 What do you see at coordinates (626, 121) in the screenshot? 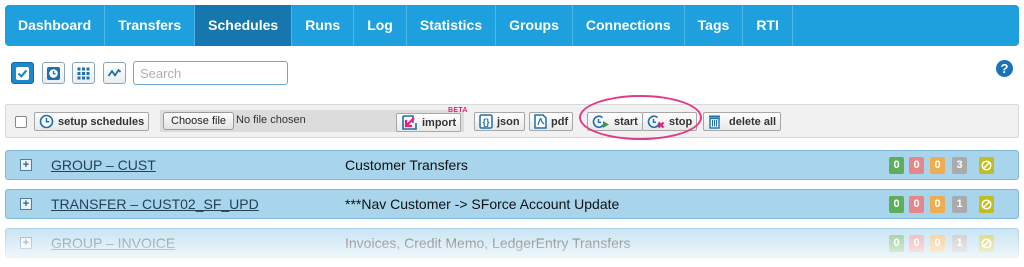
I see `start-label: start` at bounding box center [626, 121].